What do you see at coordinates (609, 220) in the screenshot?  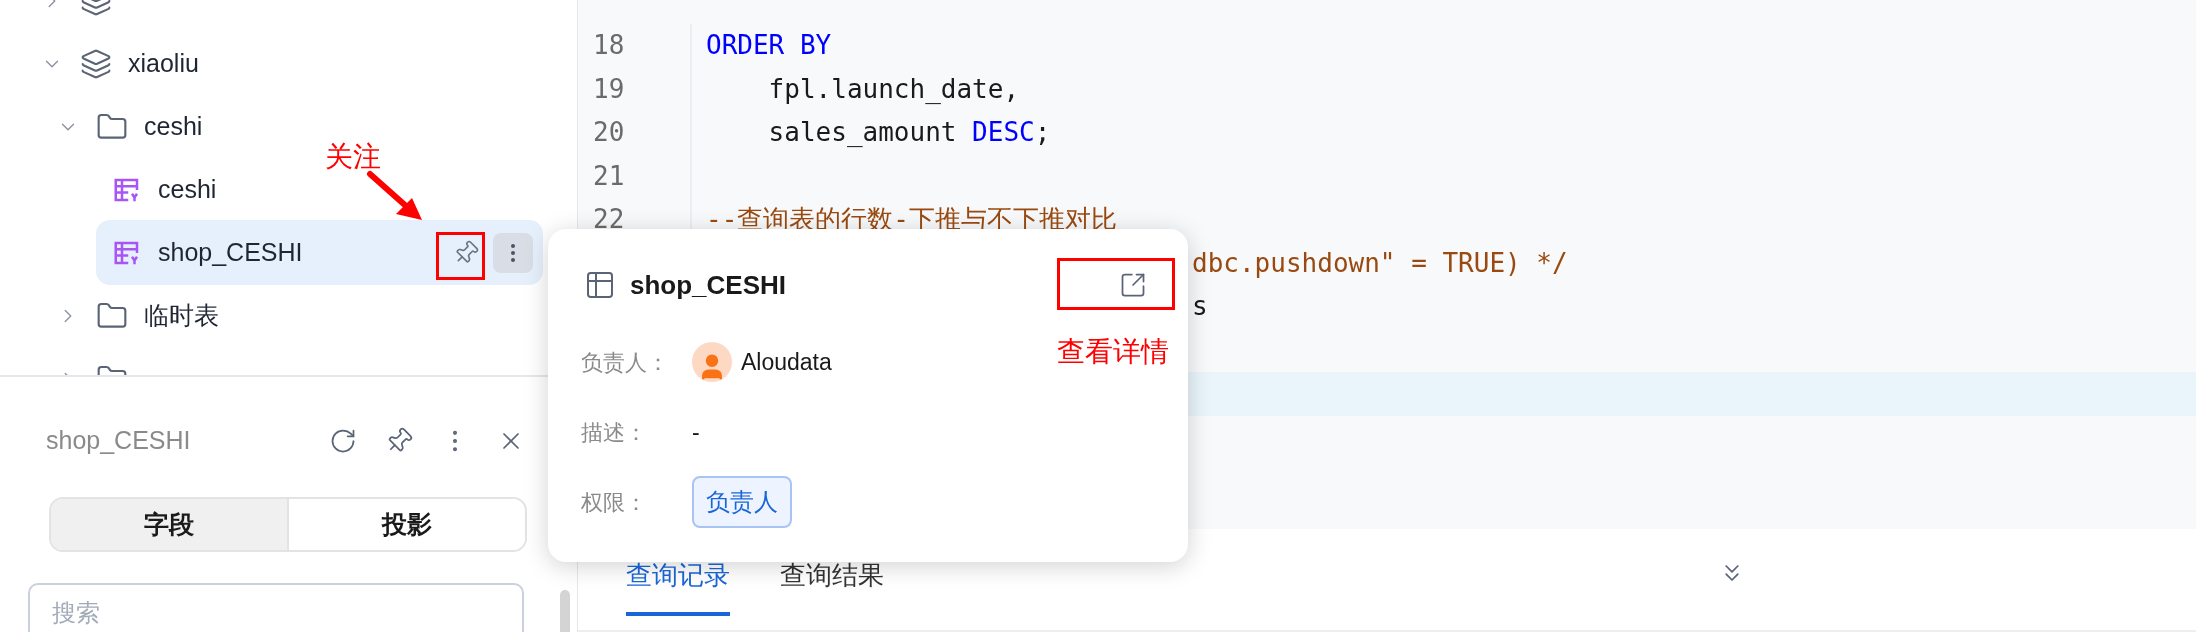 I see `line-number: 22` at bounding box center [609, 220].